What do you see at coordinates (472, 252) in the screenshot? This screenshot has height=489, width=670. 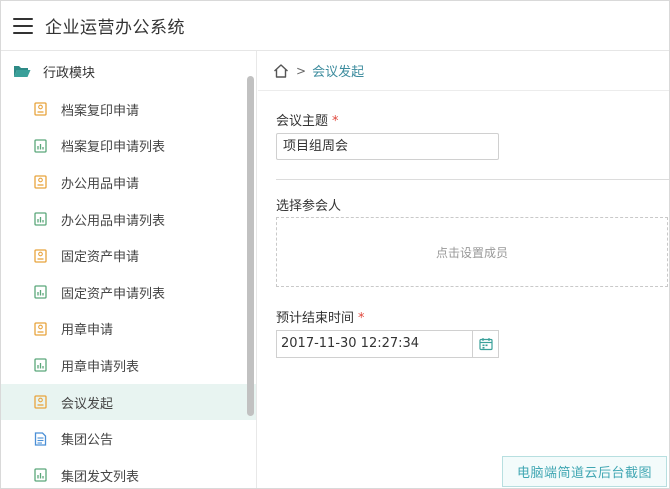 I see `participants-picker: 点击设置成员` at bounding box center [472, 252].